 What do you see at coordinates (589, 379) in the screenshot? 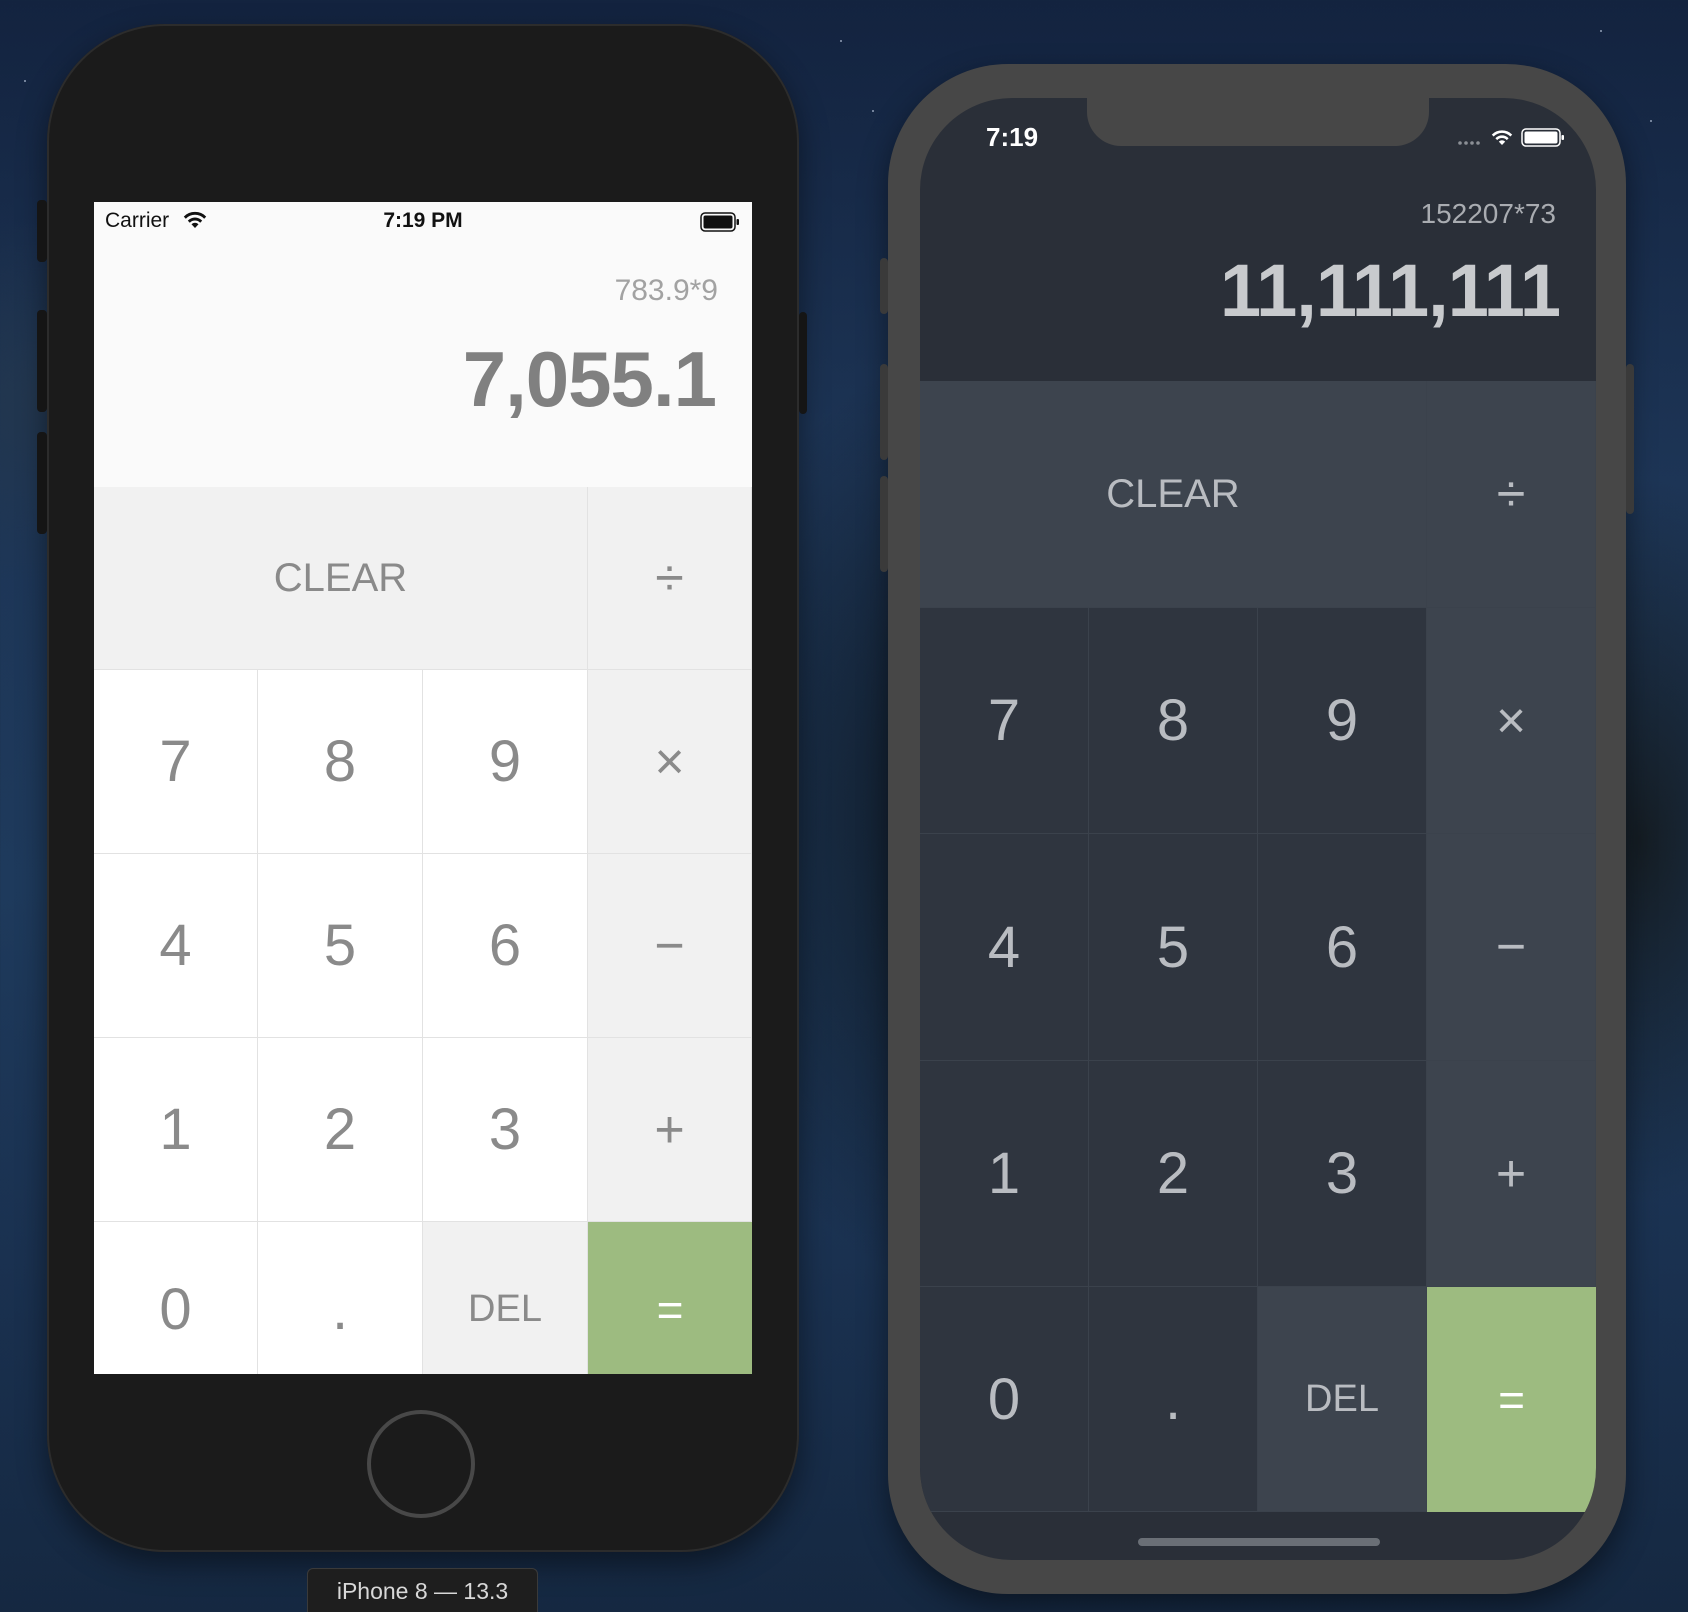
I see `result-display: 7,055.1` at bounding box center [589, 379].